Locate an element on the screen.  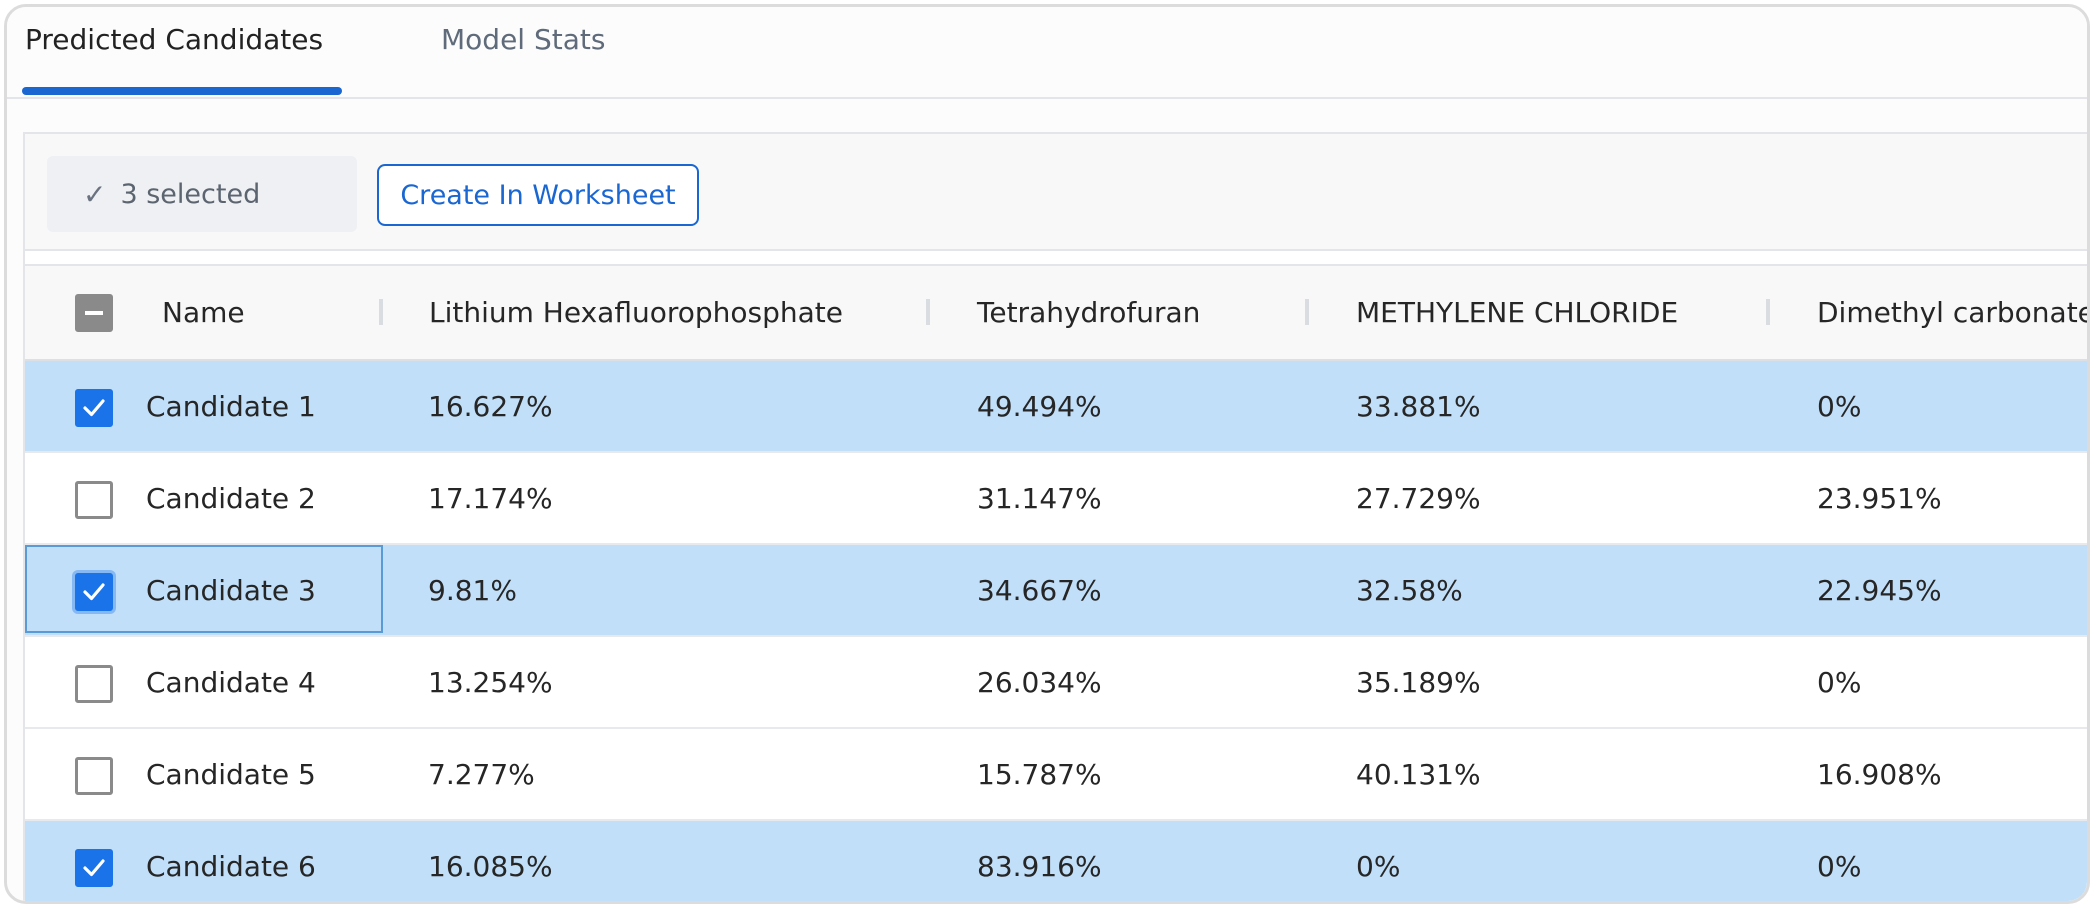
table-row: Candidate 6 16.085% 83.916% 0% 0% is located at coordinates (1056, 861).